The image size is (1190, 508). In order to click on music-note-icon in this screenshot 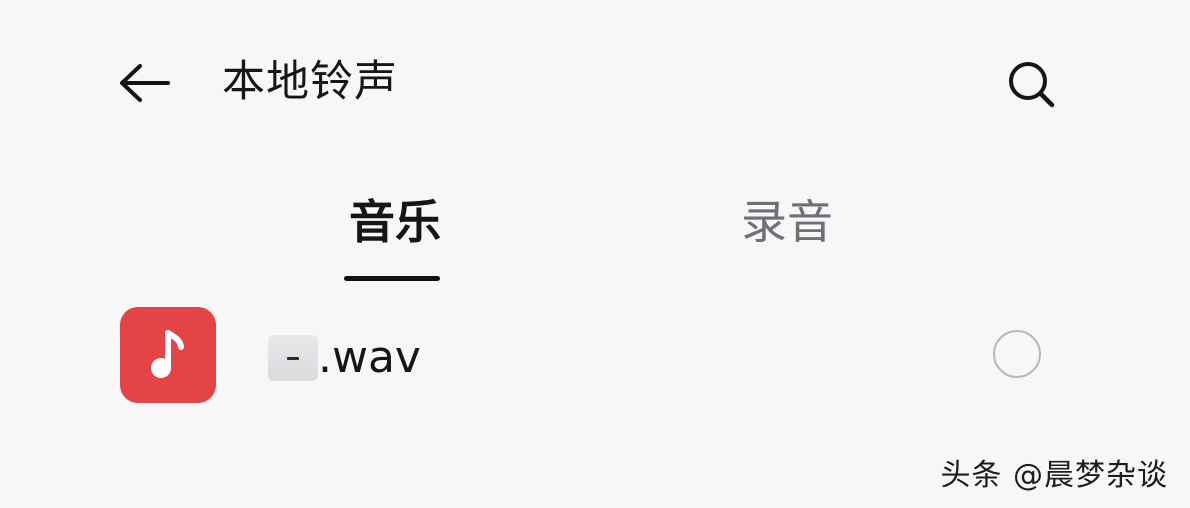, I will do `click(167, 354)`.